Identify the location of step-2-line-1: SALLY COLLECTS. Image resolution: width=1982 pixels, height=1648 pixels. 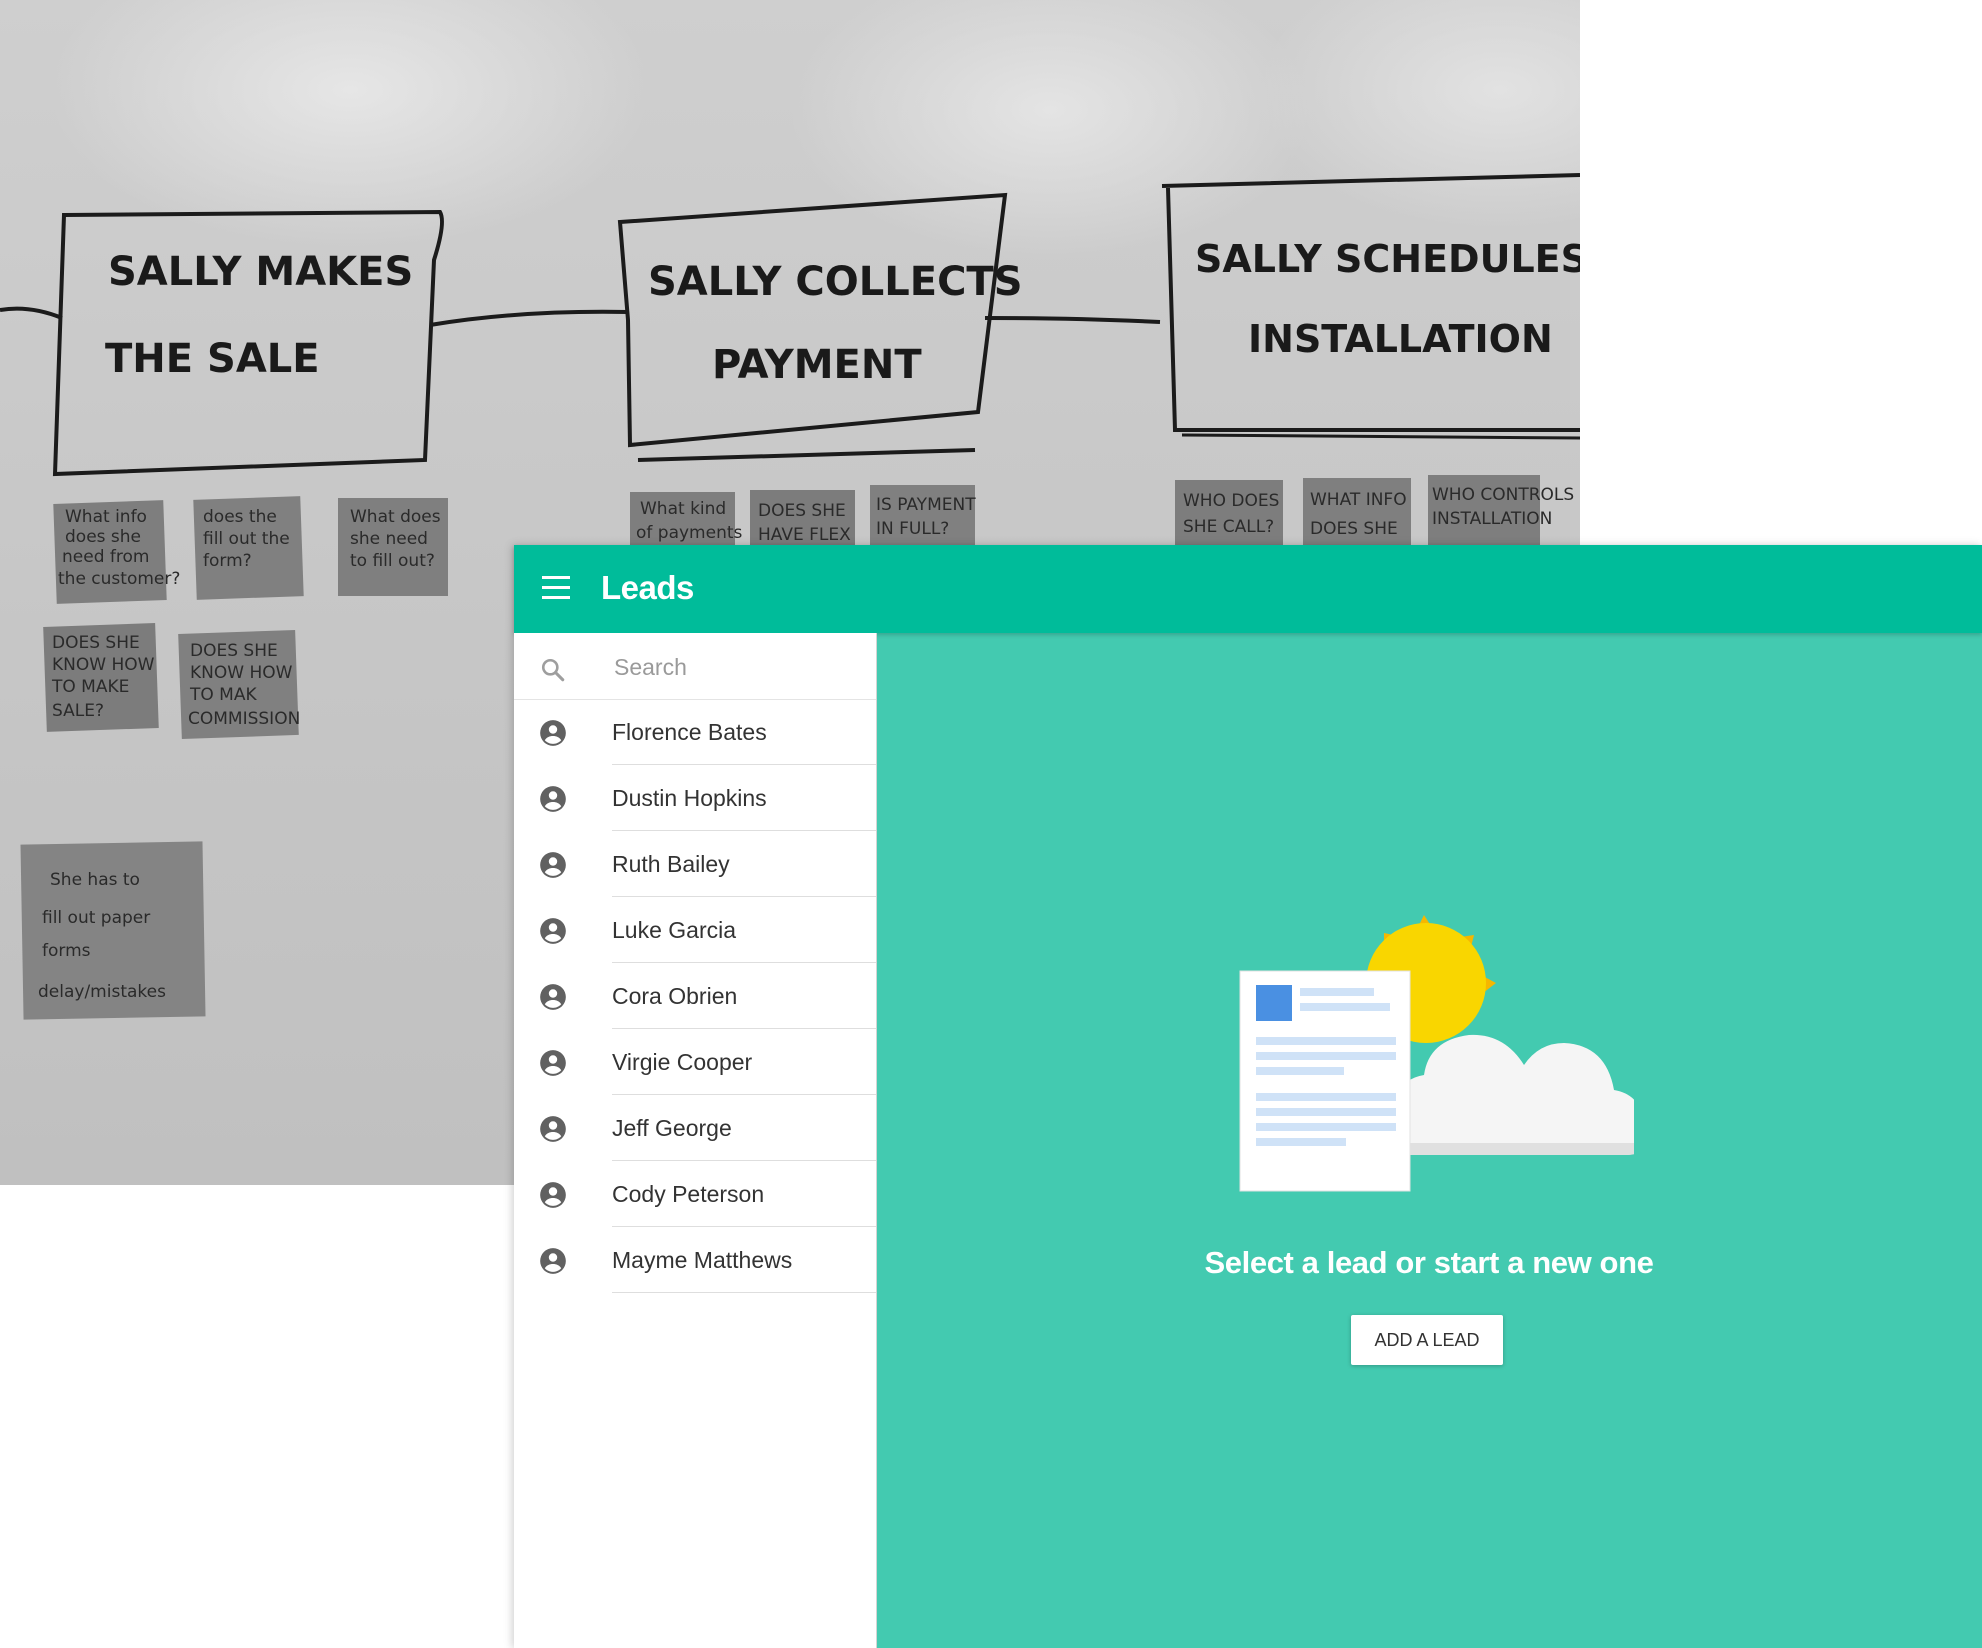
(835, 282).